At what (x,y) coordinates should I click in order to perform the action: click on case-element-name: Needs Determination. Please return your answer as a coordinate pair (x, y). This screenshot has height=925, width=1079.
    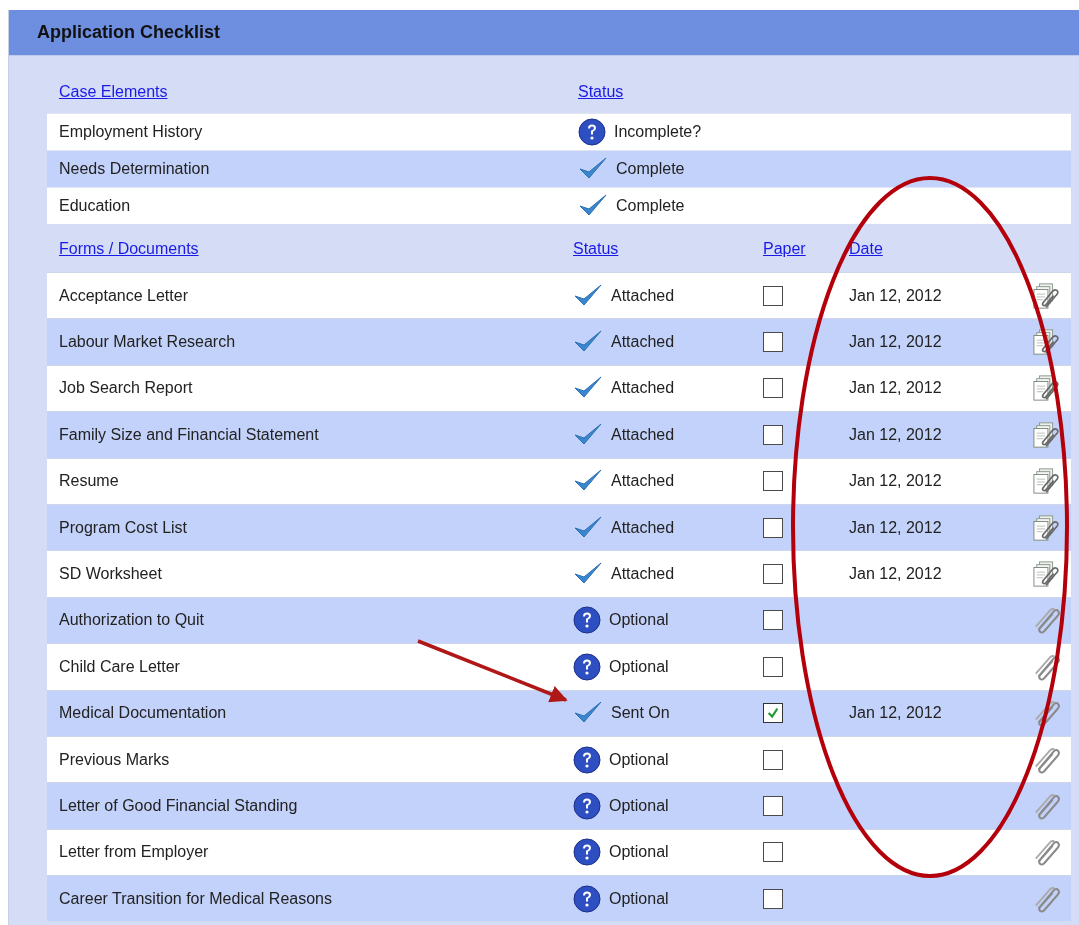
    Looking at the image, I should click on (134, 168).